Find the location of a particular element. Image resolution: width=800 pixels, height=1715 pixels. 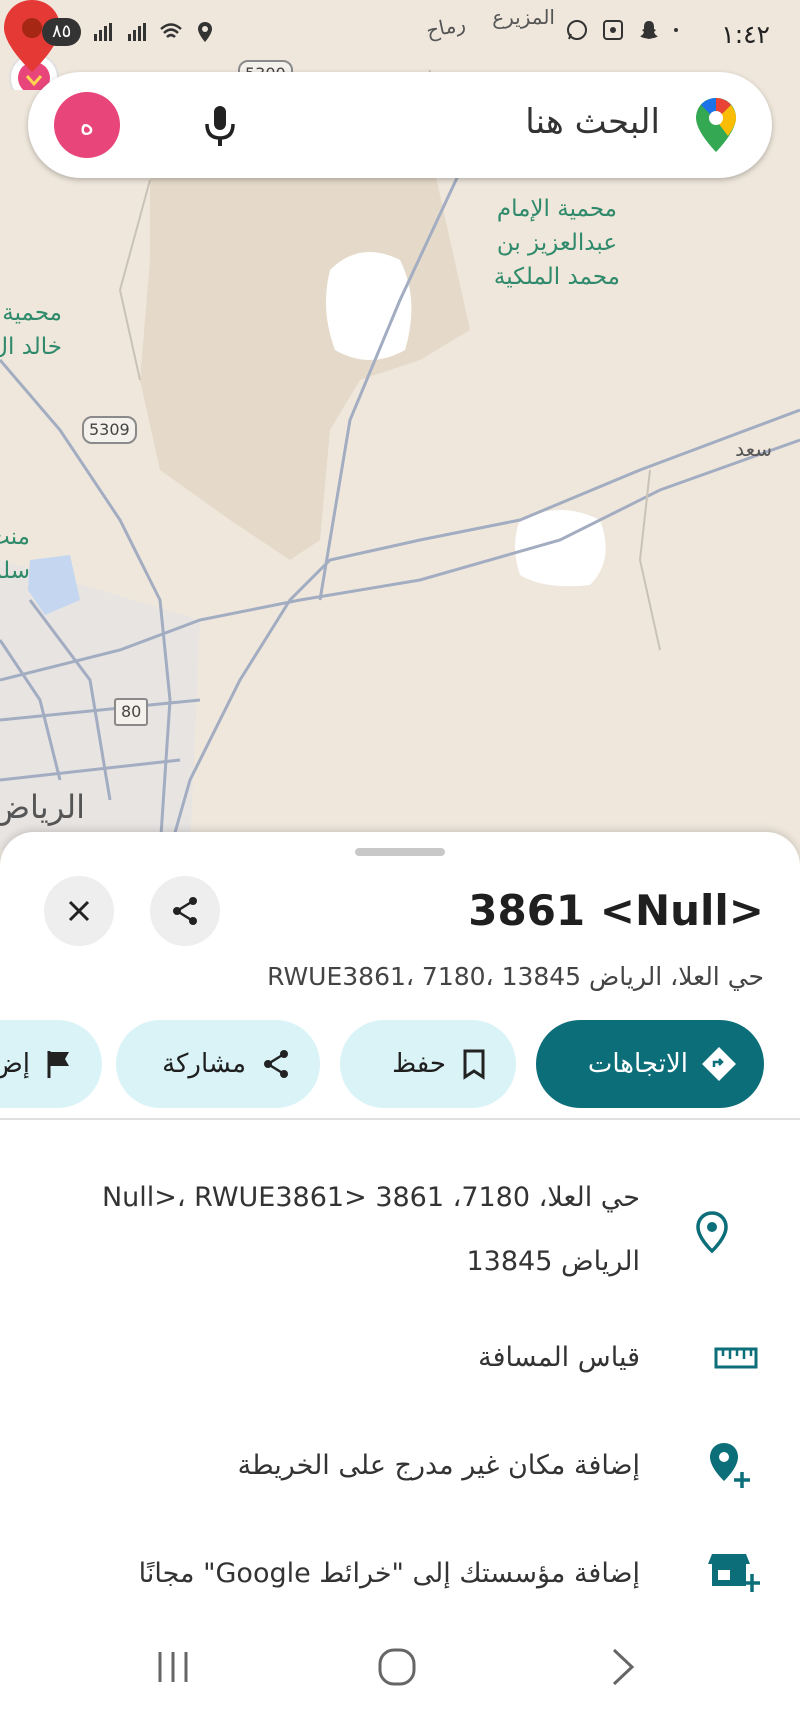

map-label-area: منت سلم is located at coordinates (15, 554).